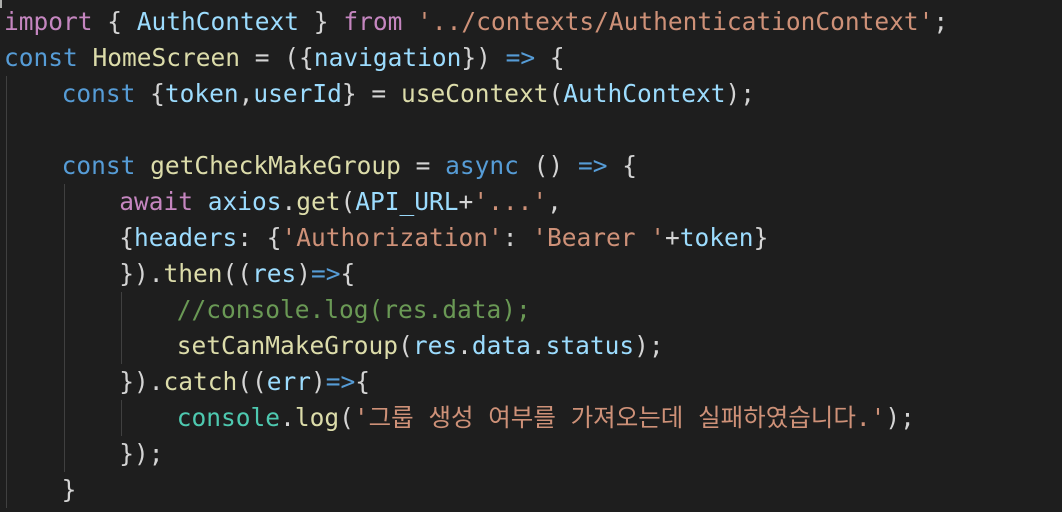 The image size is (1062, 512). Describe the element at coordinates (193, 273) in the screenshot. I see `code-token: then` at that location.